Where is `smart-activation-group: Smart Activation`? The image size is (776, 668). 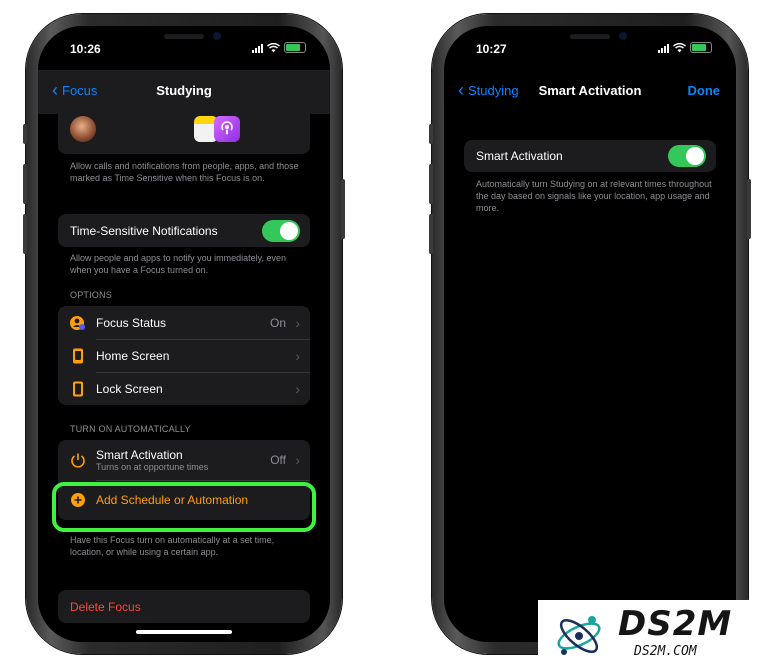
smart-activation-group: Smart Activation is located at coordinates (590, 156).